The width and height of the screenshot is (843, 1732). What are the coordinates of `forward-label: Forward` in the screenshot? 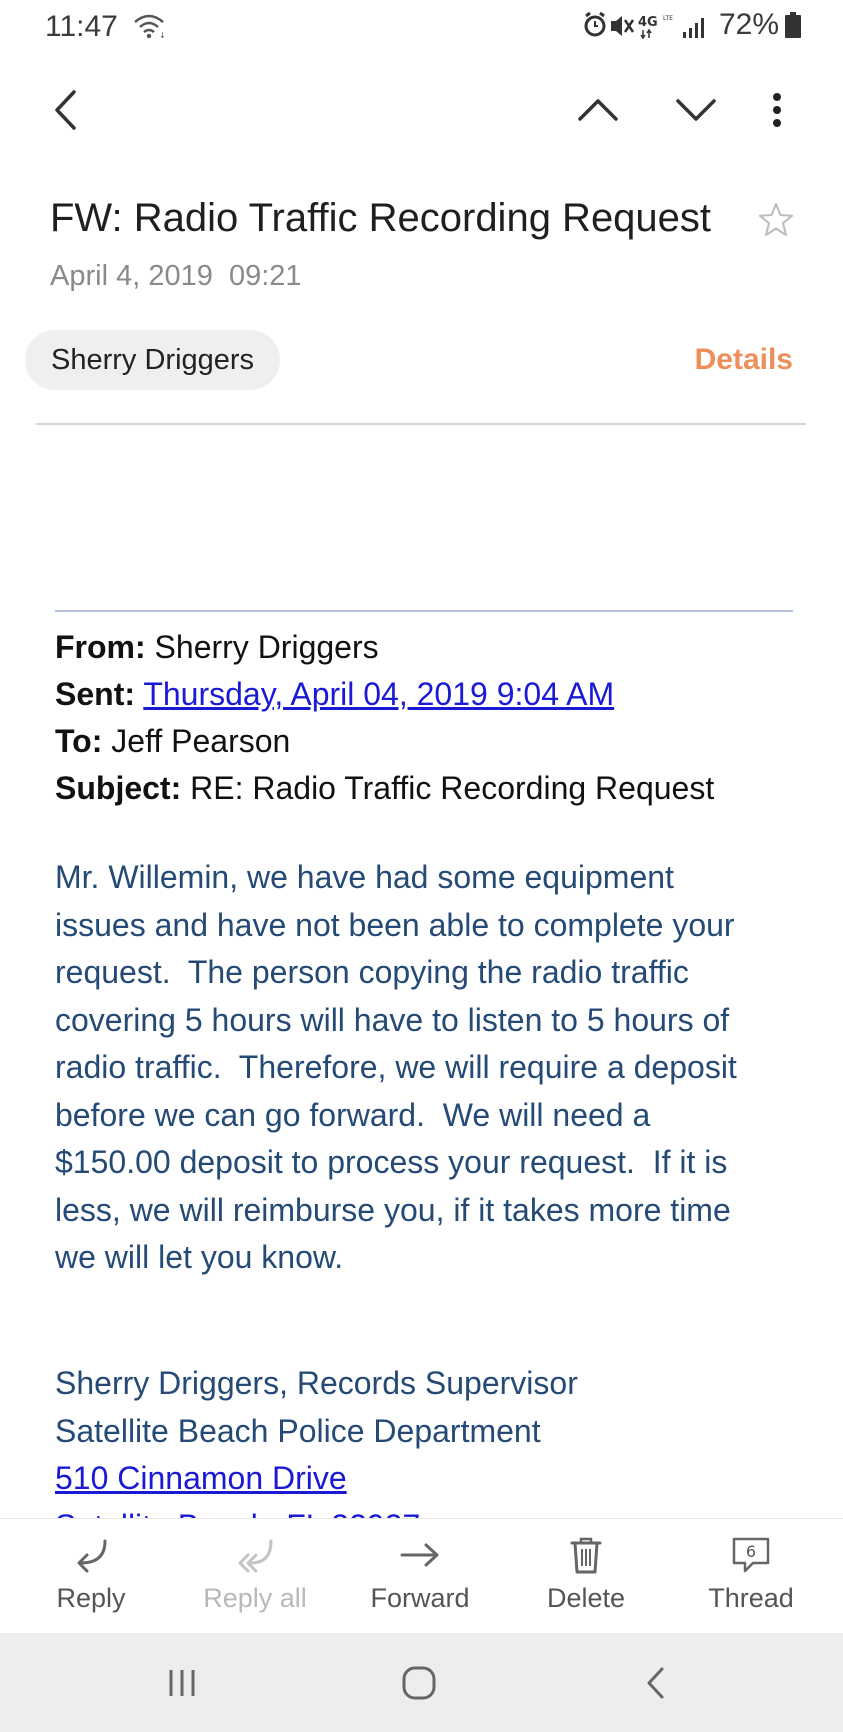 It's located at (420, 1598).